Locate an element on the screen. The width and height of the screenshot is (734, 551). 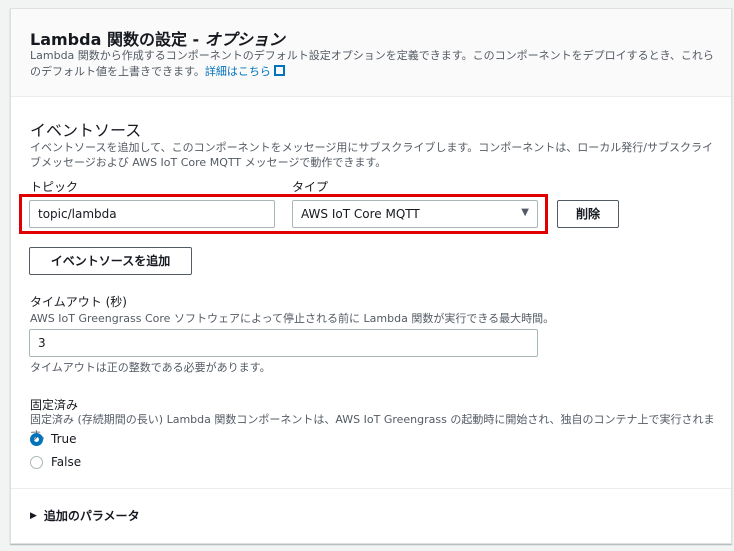
add-event-source-button: イベントソースを追加 is located at coordinates (110, 261).